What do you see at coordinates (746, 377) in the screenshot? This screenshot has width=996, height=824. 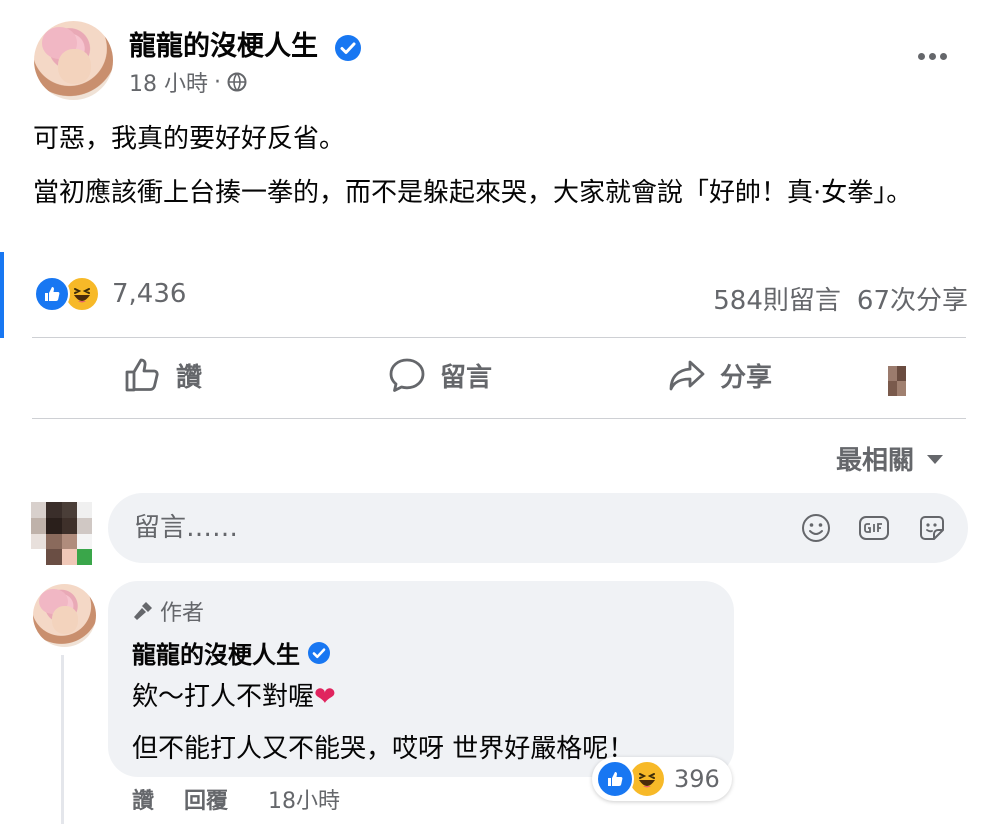 I see `share-button-label: 分享` at bounding box center [746, 377].